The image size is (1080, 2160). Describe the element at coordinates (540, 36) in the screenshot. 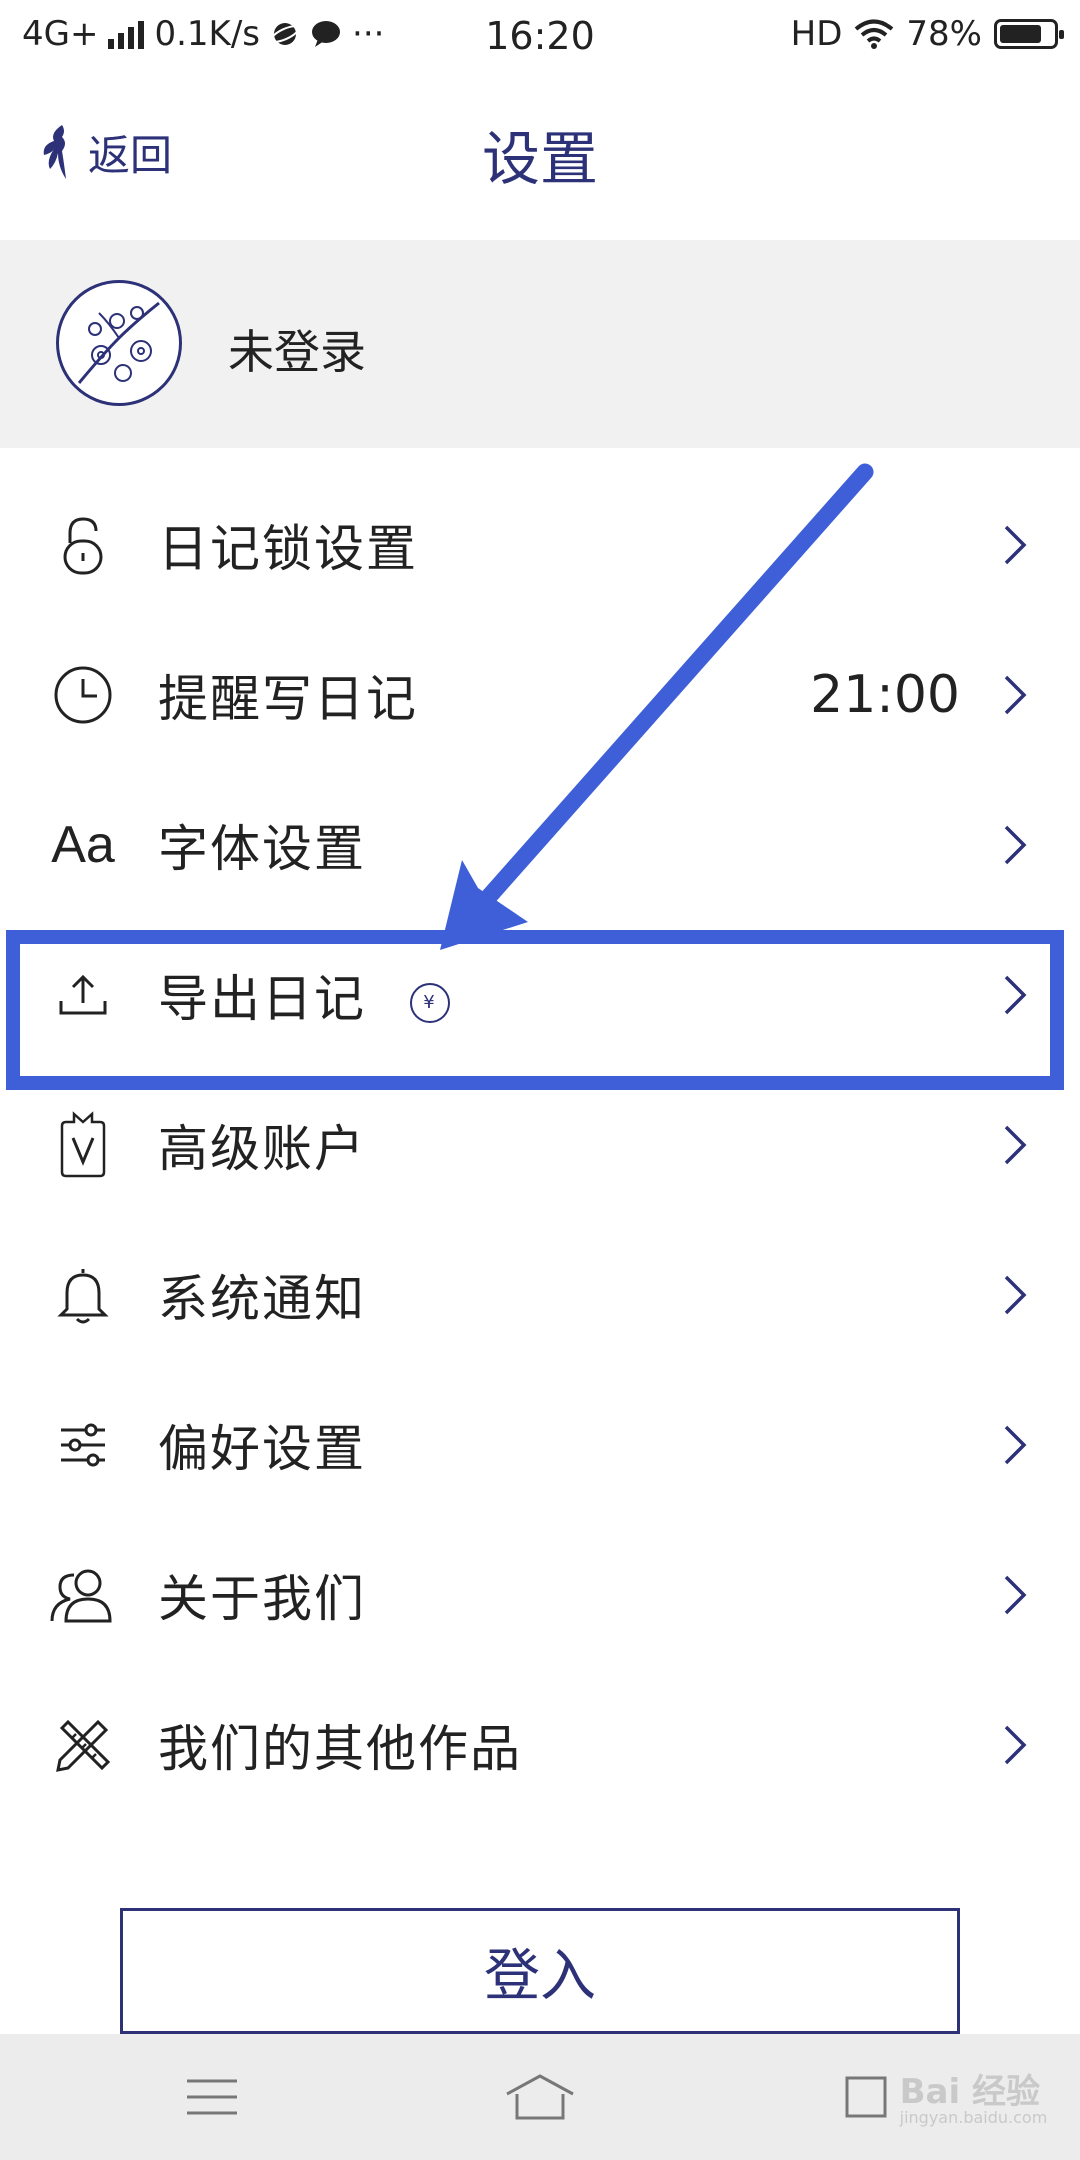

I see `status-bar: 4G+ 0.1K/s ··· 16:20 HD 78%` at that location.